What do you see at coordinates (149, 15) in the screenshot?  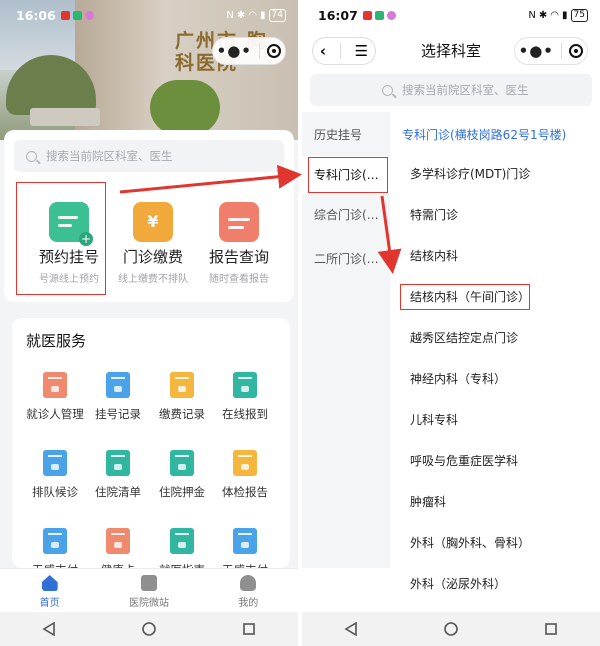 I see `status-bar: 16:06 N ✱ ◠ ▮ 74` at bounding box center [149, 15].